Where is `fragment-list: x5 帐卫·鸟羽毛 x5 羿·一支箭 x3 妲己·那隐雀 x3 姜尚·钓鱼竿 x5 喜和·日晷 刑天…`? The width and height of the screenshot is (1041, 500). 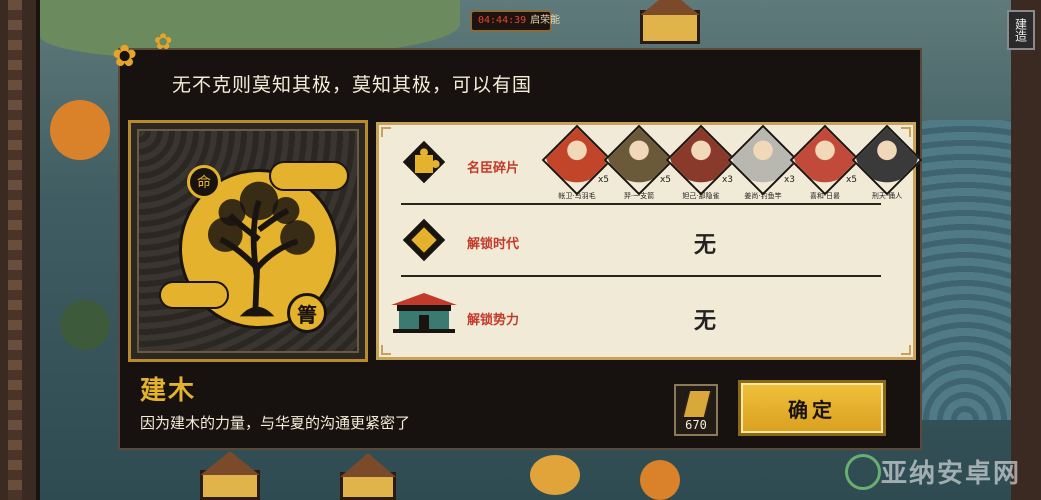
fragment-list: x5 帐卫·鸟羽毛 x5 羿·一支箭 x3 妲己·那隐雀 x3 姜尚·钓鱼竿 x5 喜和·日晷 刑天… is located at coordinates (732, 162).